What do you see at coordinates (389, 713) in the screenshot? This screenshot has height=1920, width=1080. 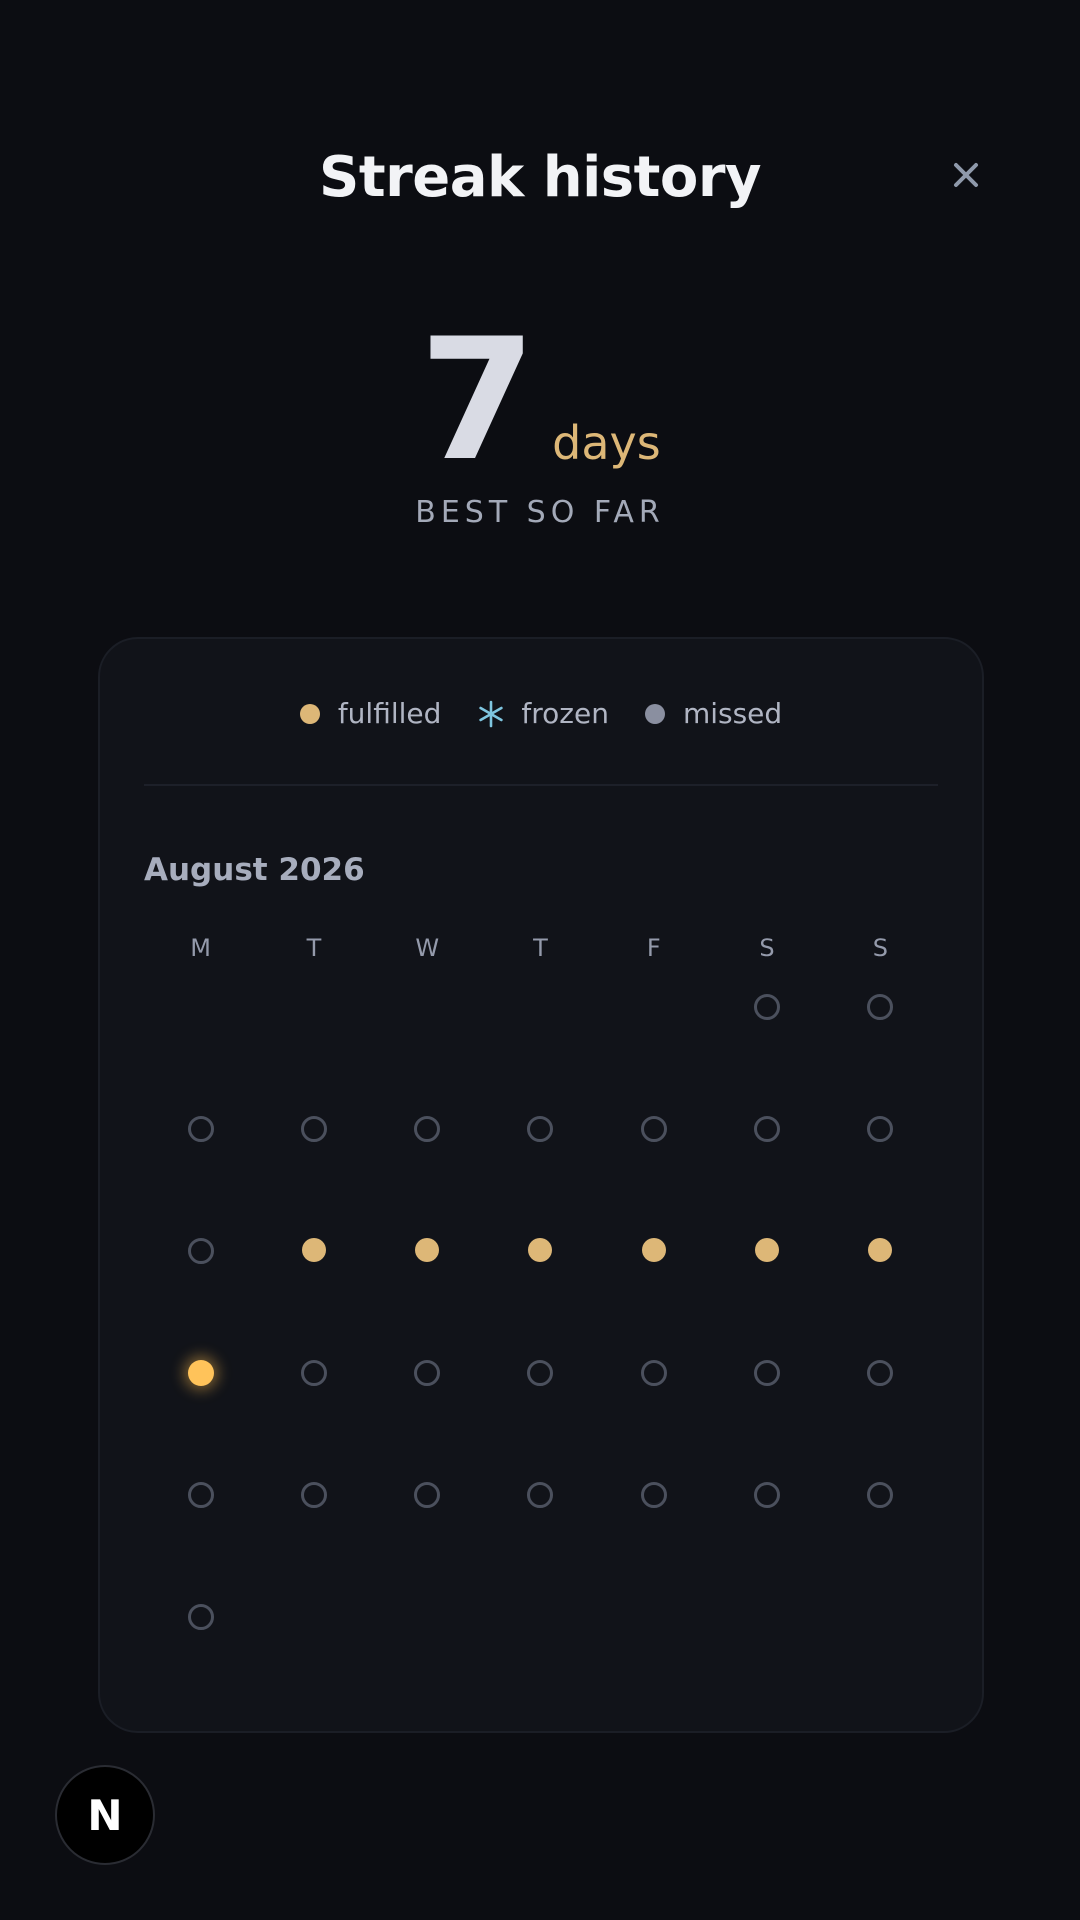 I see `legend-label-fulfilled: fulfilled` at bounding box center [389, 713].